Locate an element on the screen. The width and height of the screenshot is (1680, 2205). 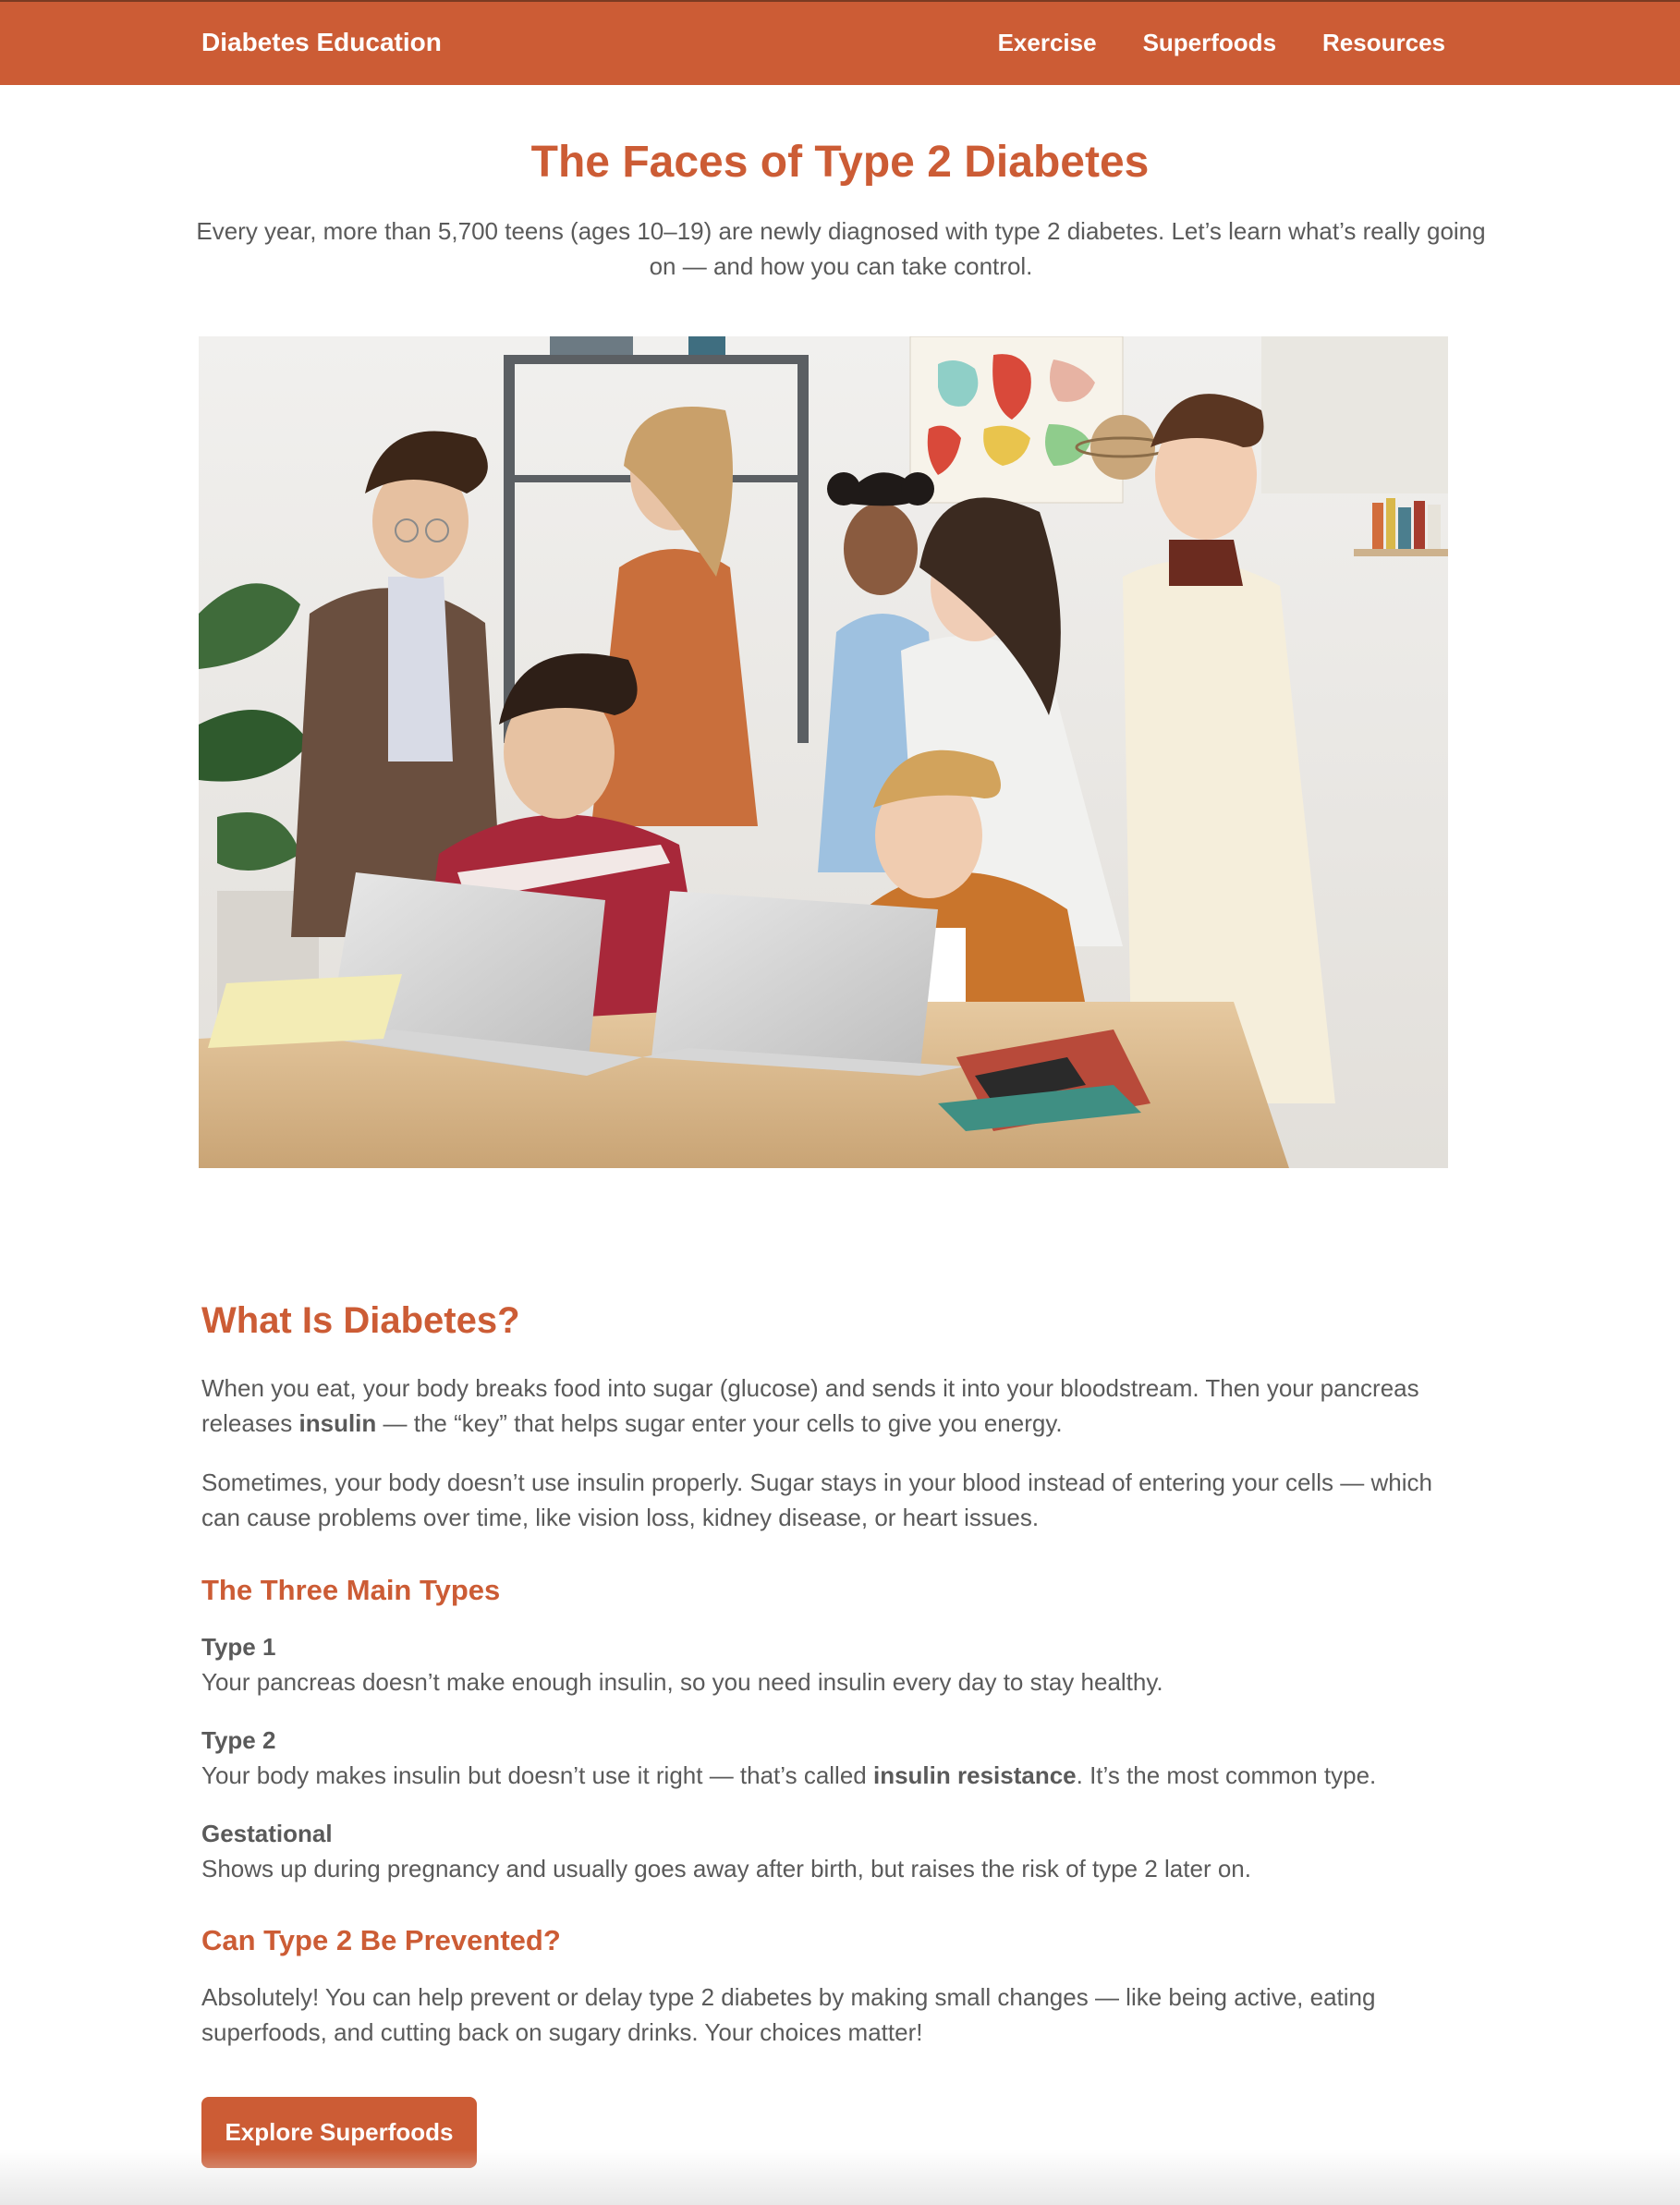
types-heading-block: The Three Main Types is located at coordinates (839, 1590).